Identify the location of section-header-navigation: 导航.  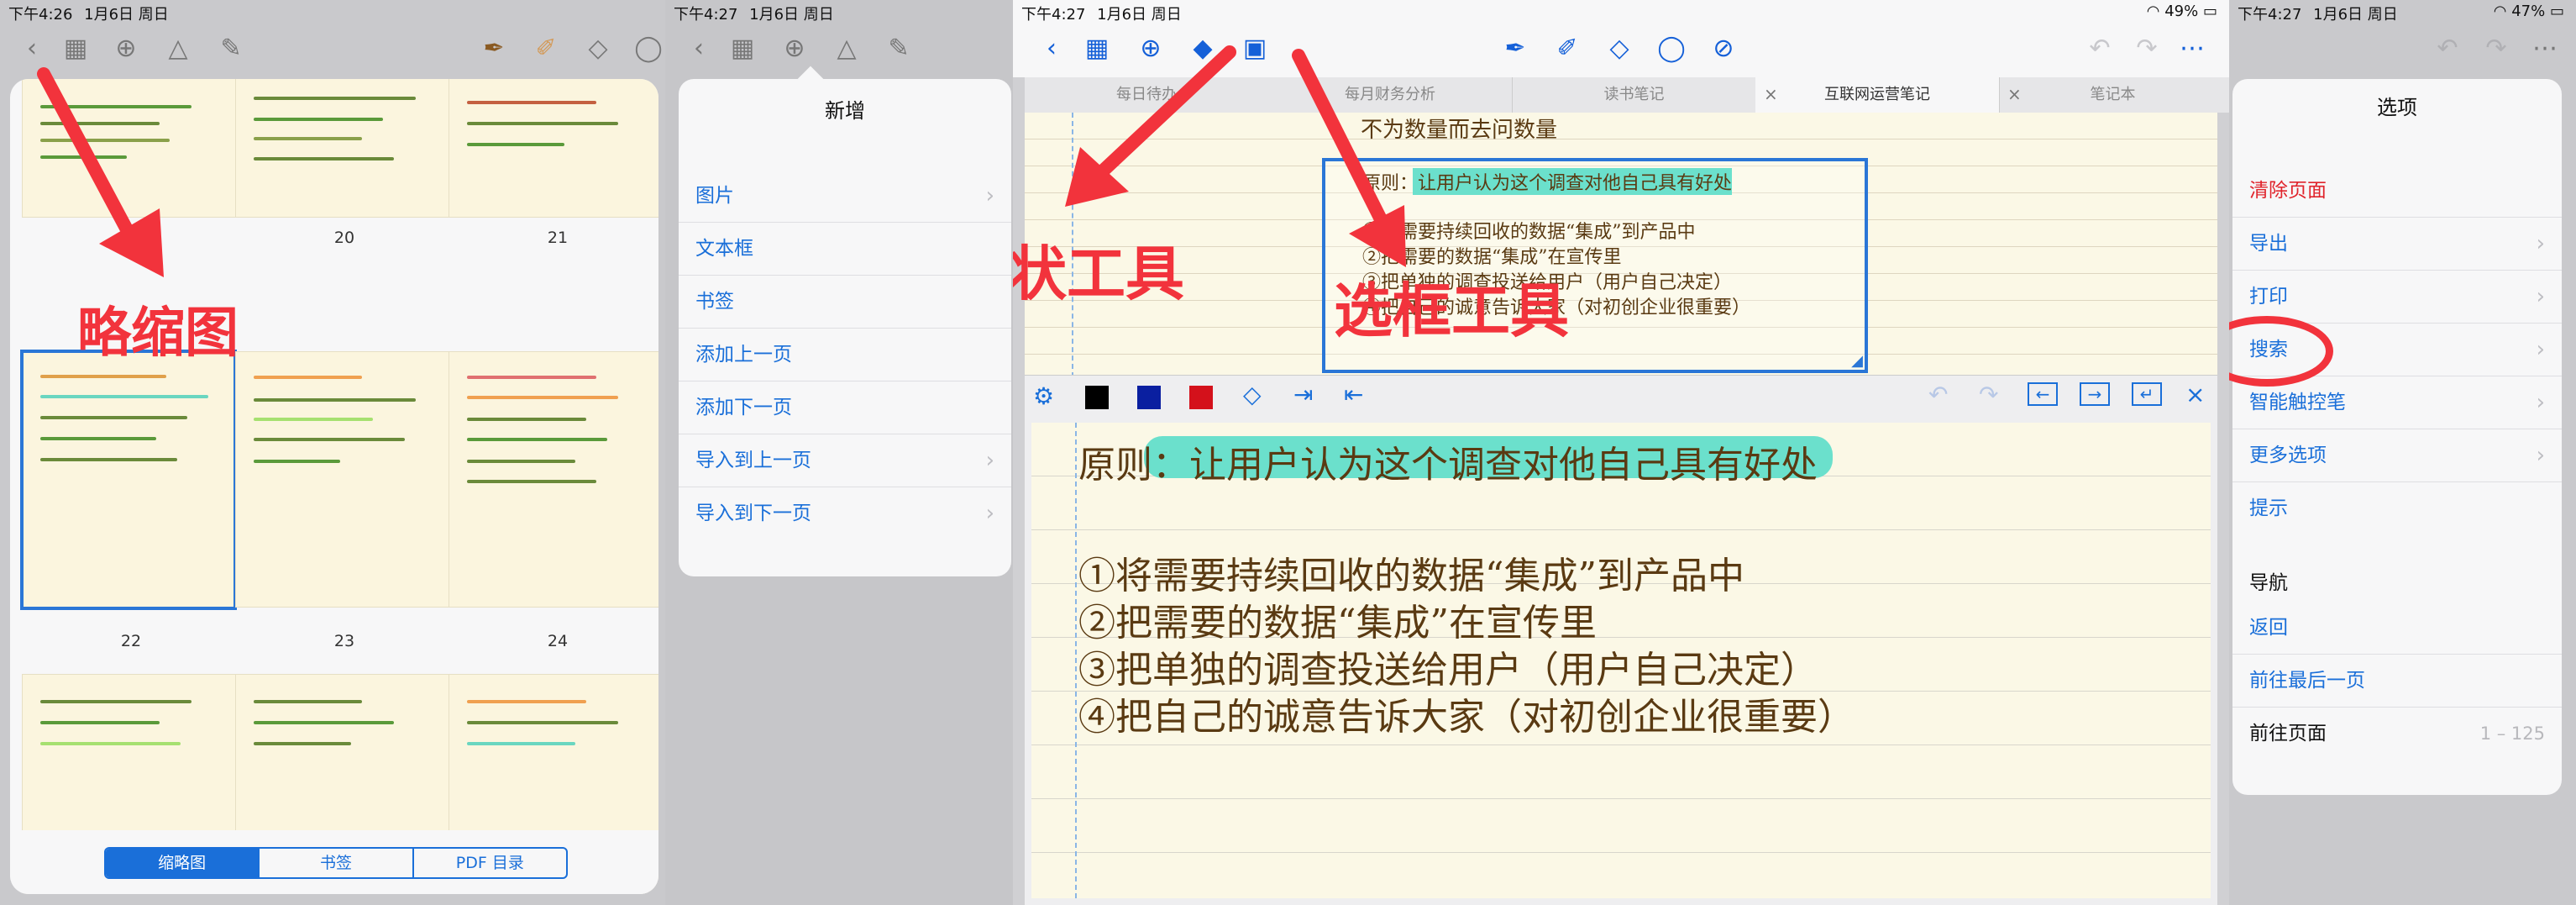
(2268, 583).